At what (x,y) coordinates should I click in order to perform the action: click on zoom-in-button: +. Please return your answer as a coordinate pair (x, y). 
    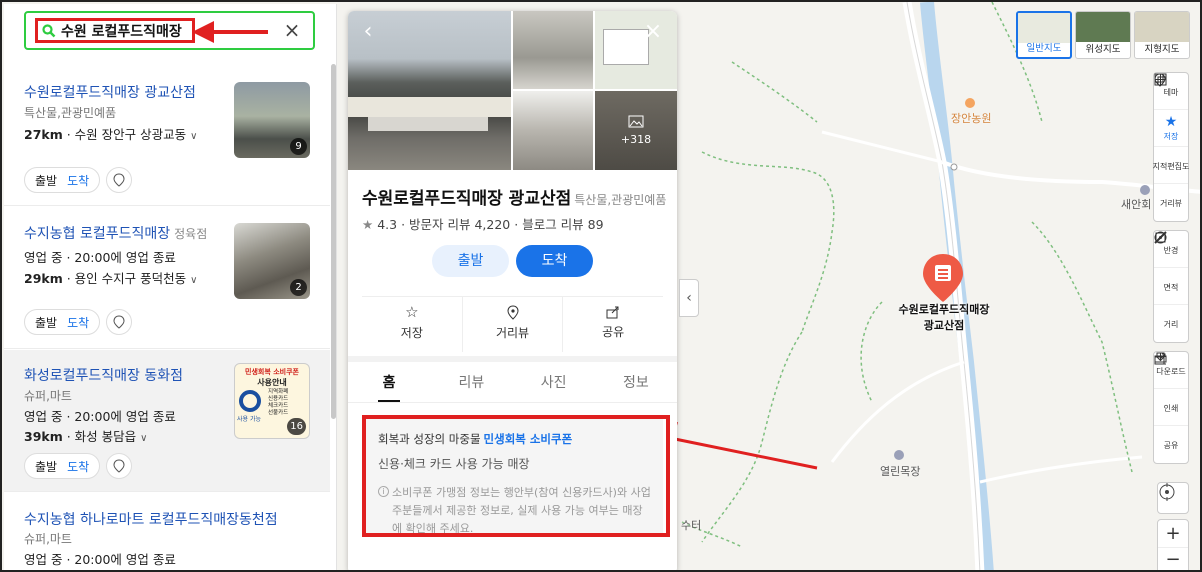
    Looking at the image, I should click on (1173, 534).